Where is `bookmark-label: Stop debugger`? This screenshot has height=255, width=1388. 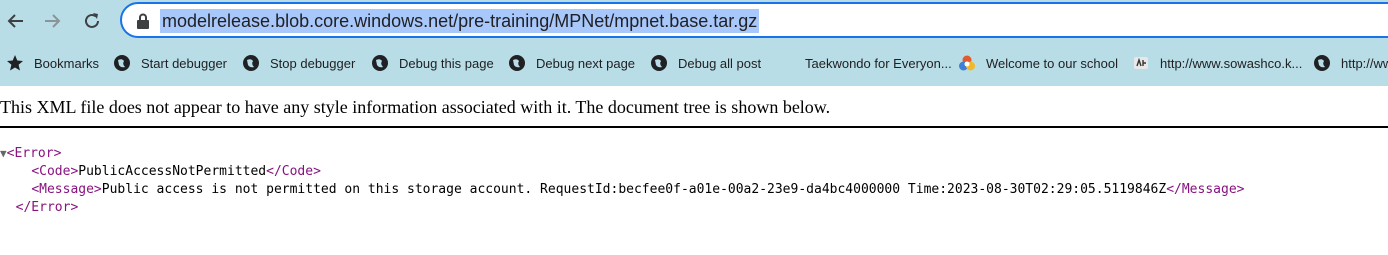
bookmark-label: Stop debugger is located at coordinates (313, 63).